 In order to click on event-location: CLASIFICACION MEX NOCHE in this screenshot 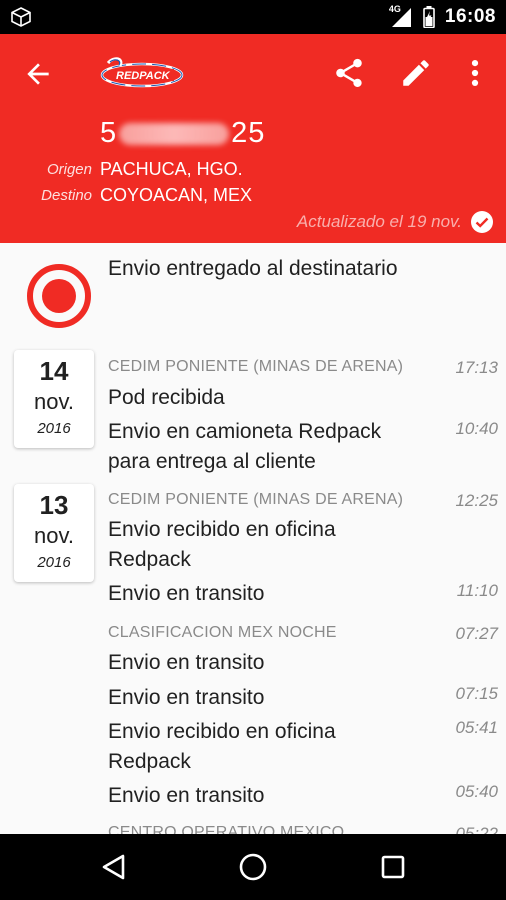, I will do `click(222, 632)`.